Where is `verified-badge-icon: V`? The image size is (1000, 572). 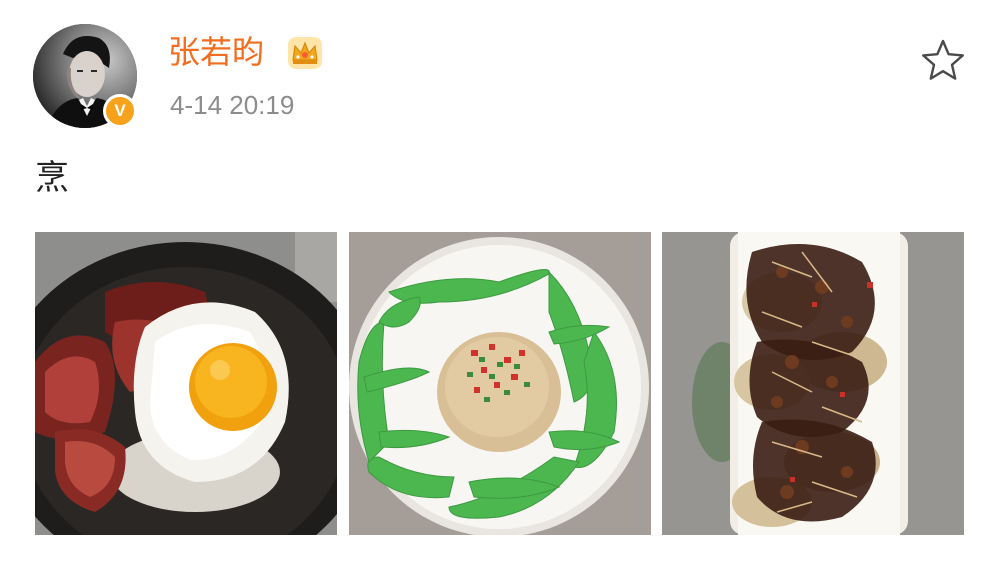 verified-badge-icon: V is located at coordinates (120, 111).